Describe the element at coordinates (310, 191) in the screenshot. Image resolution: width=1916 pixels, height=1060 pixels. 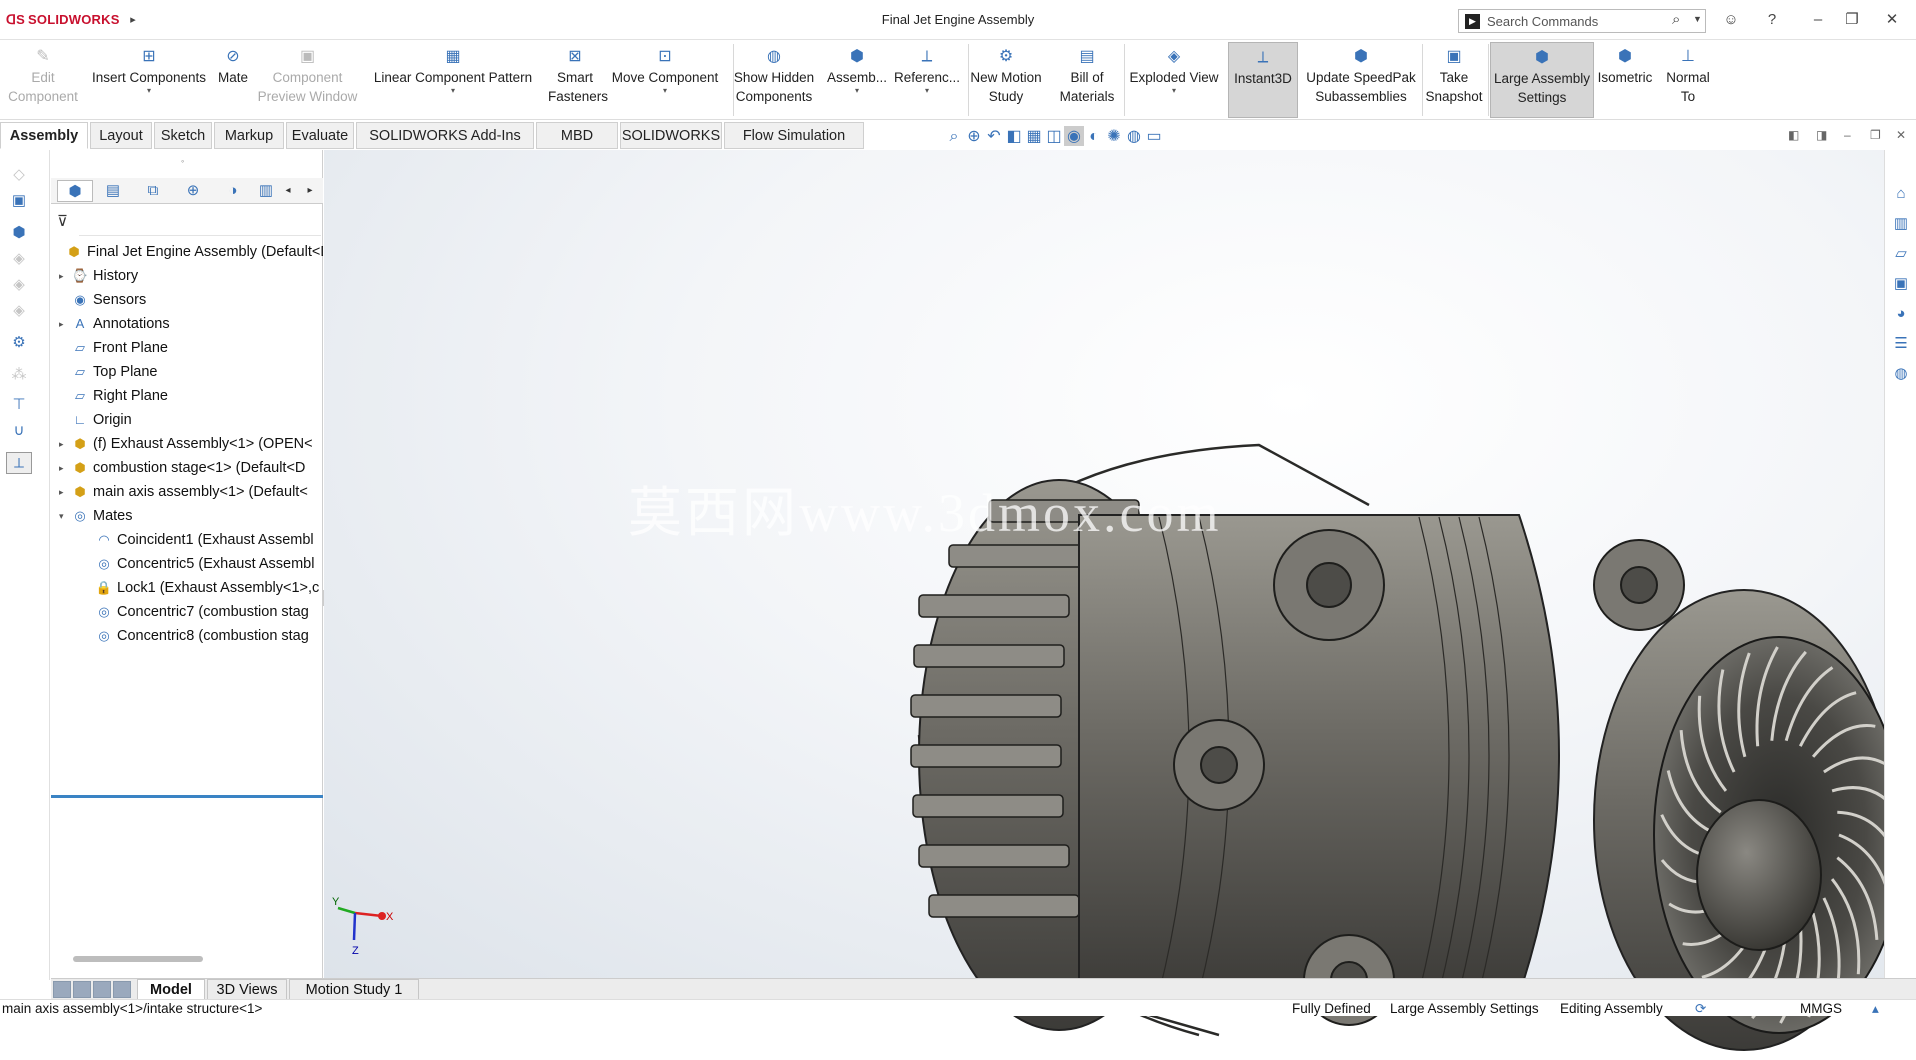
I see `tabs-scroll-right-icon: ▸` at that location.